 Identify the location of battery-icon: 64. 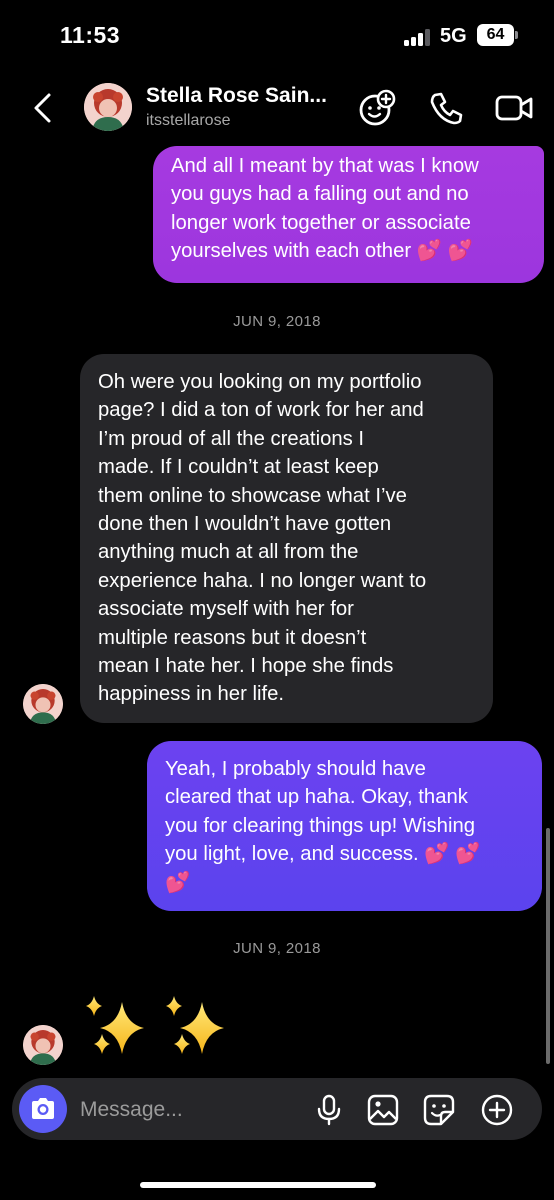
(498, 35).